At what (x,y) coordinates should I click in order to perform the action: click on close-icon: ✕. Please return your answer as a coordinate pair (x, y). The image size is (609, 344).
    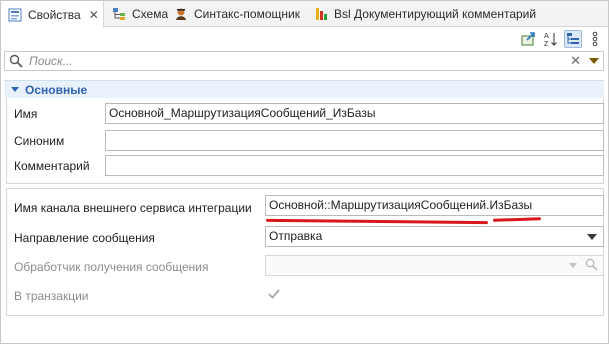
    Looking at the image, I should click on (94, 15).